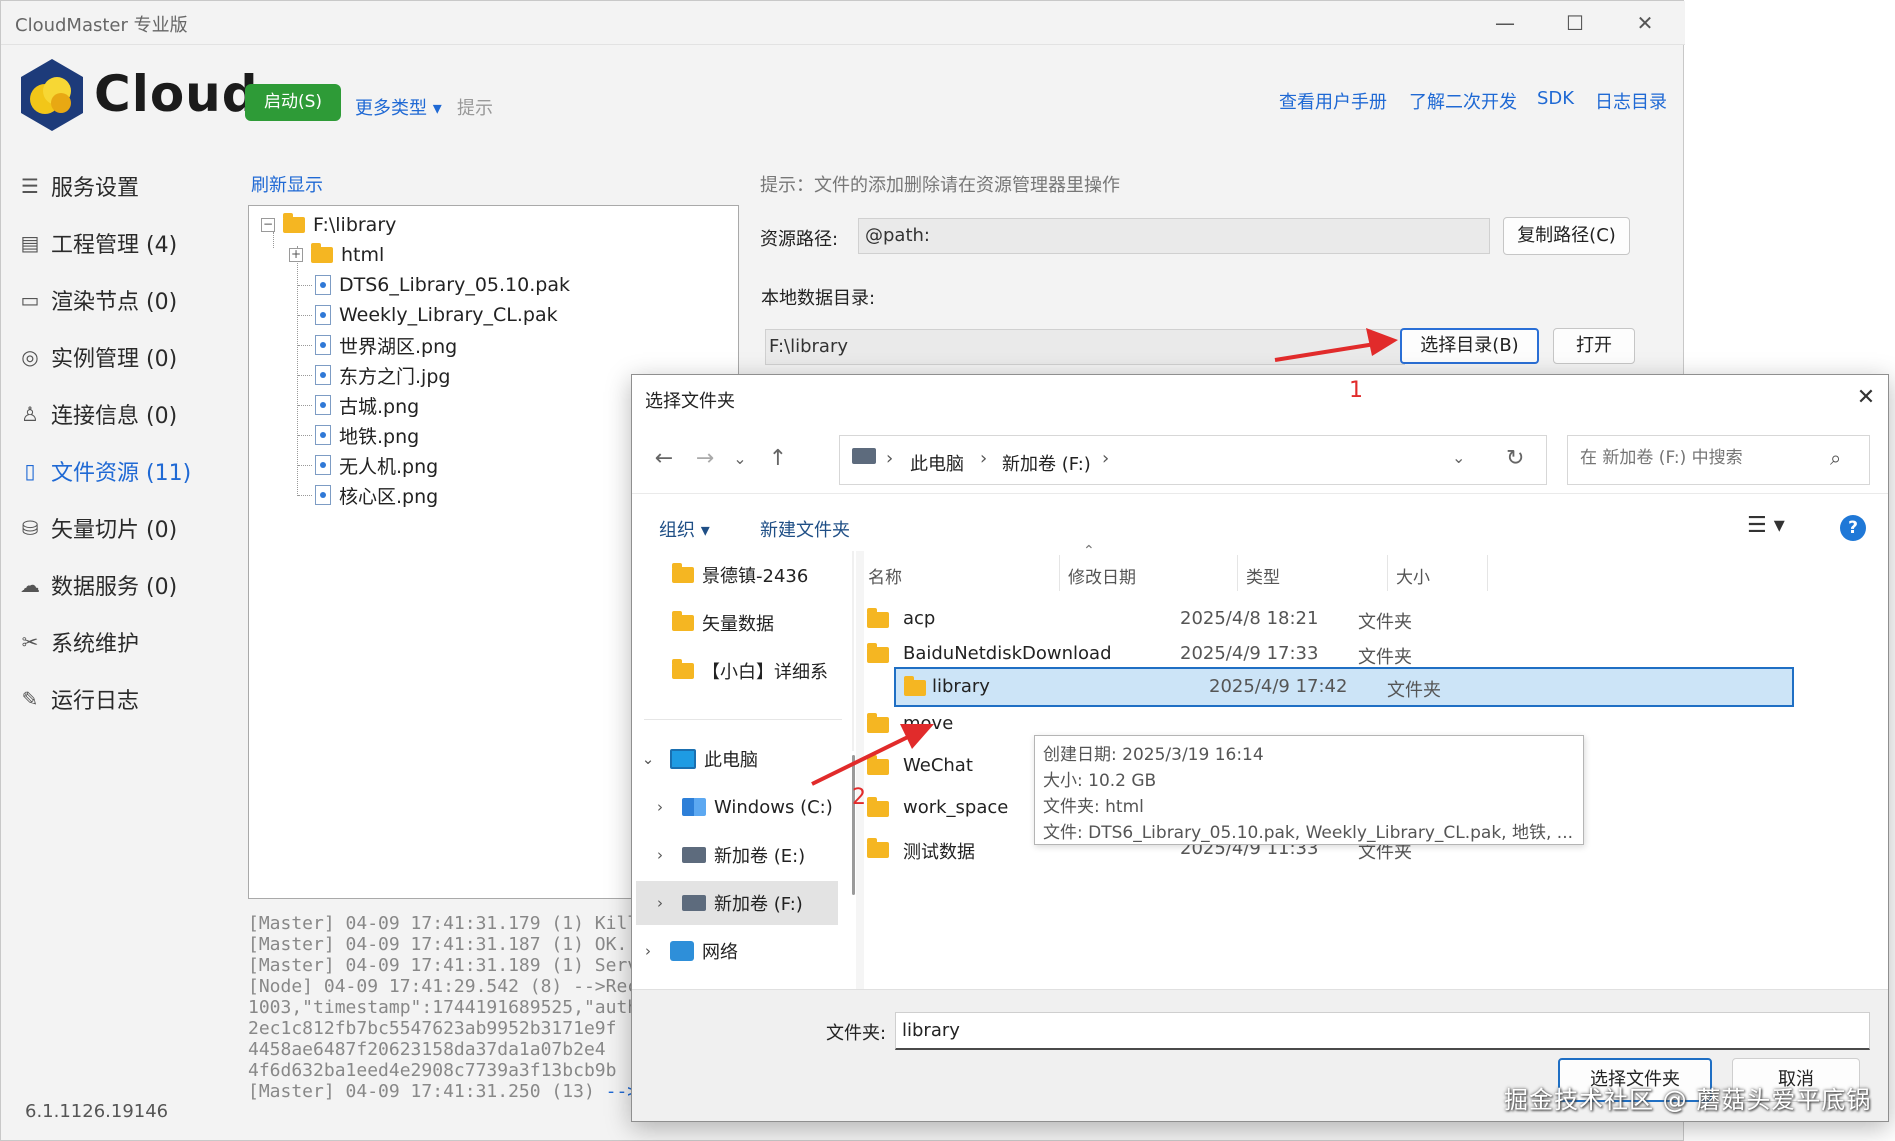 The image size is (1895, 1141). What do you see at coordinates (97, 414) in the screenshot?
I see `sidebar-item-connections: ♙ 连接信息 (0)` at bounding box center [97, 414].